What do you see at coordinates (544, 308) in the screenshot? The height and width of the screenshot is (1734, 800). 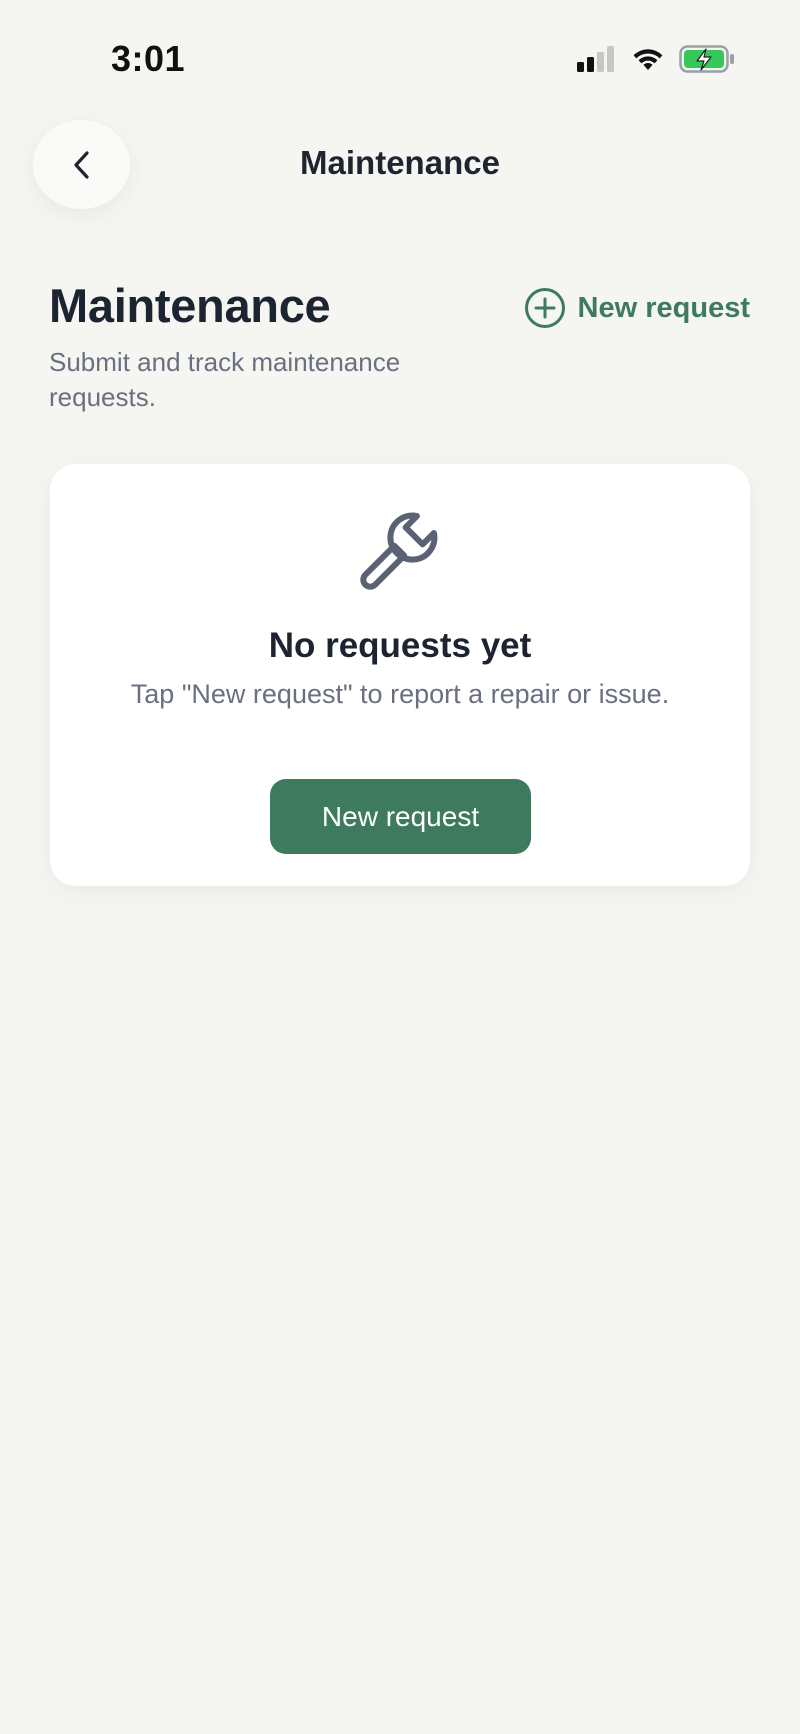 I see `plus-circle-icon` at bounding box center [544, 308].